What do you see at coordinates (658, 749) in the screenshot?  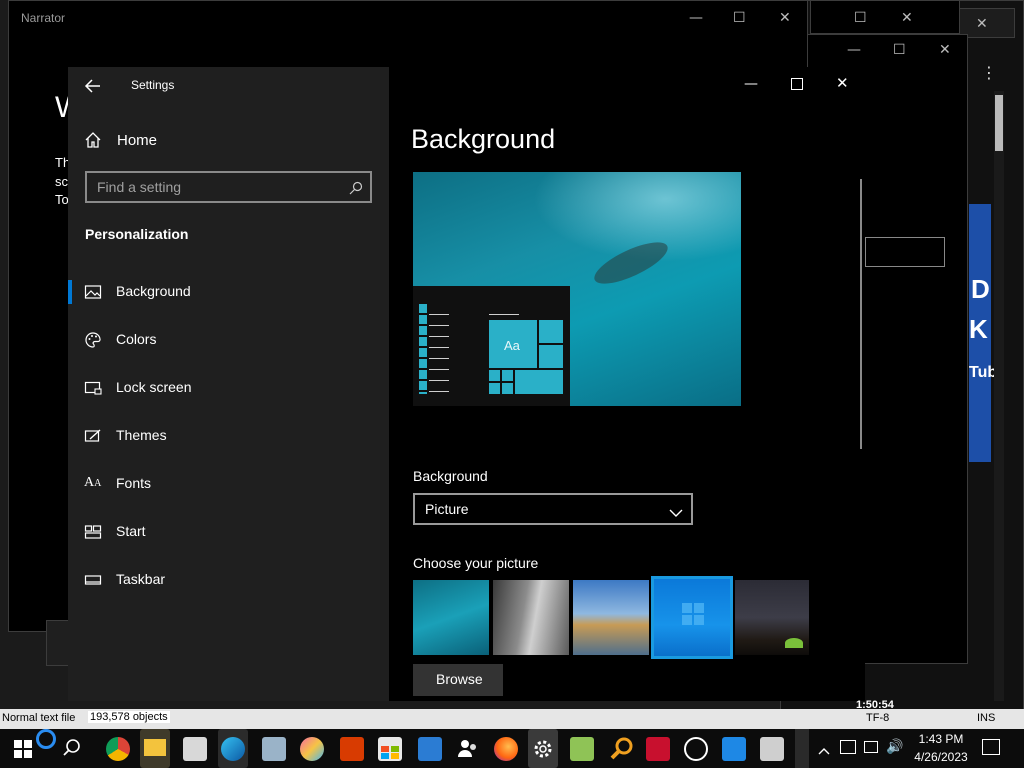 I see `devcpp-icon` at bounding box center [658, 749].